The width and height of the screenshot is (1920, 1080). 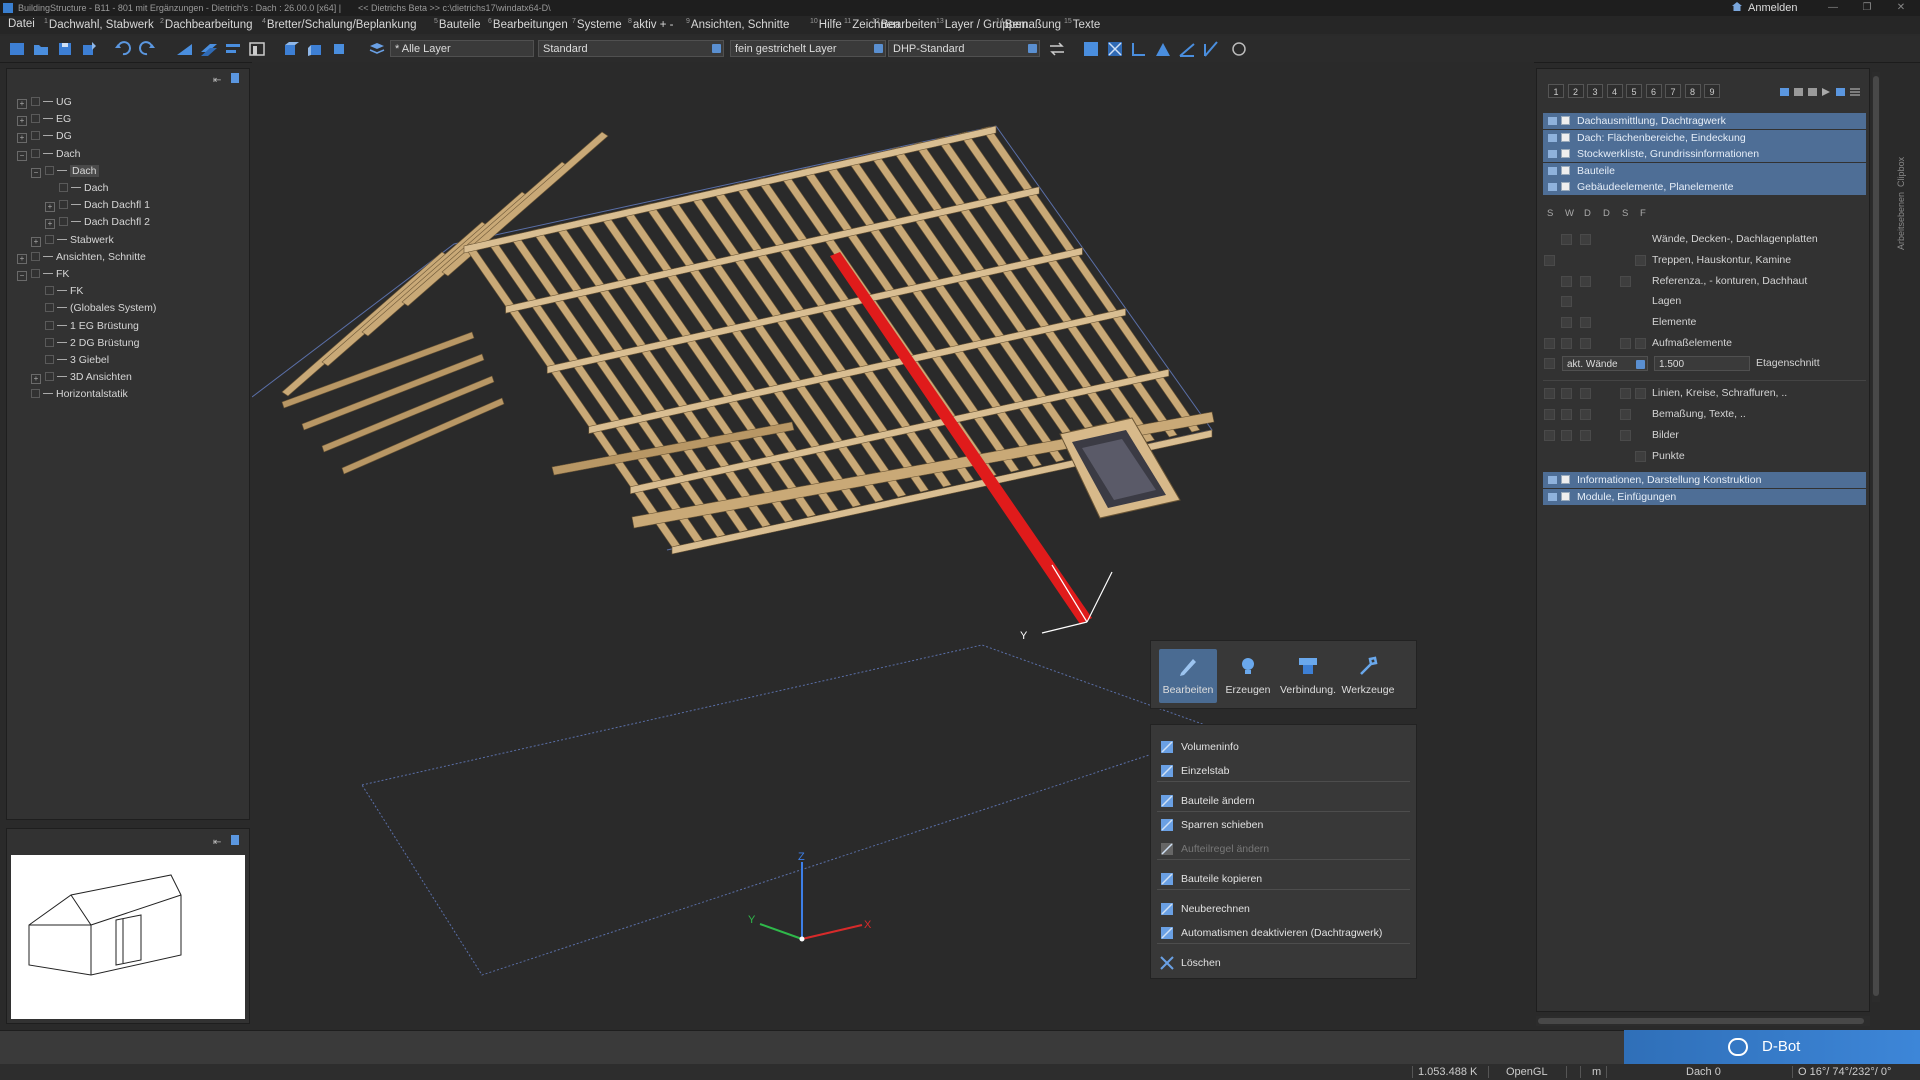 What do you see at coordinates (77, 188) in the screenshot?
I see `tree-item: Dach` at bounding box center [77, 188].